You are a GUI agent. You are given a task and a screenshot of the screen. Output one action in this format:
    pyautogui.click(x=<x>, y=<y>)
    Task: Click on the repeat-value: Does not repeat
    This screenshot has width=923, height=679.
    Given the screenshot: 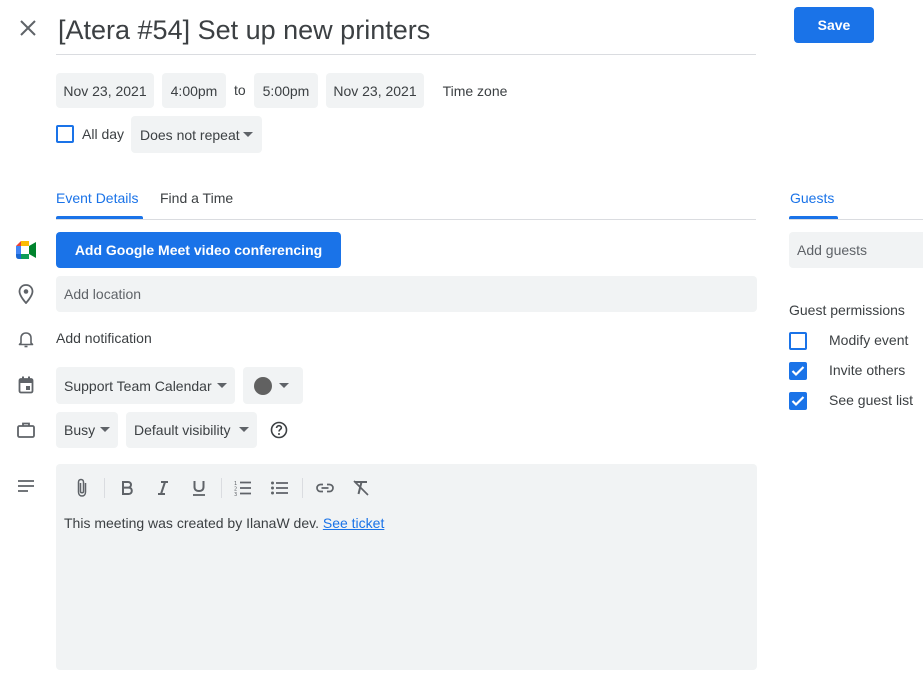 What is the action you would take?
    pyautogui.click(x=190, y=134)
    